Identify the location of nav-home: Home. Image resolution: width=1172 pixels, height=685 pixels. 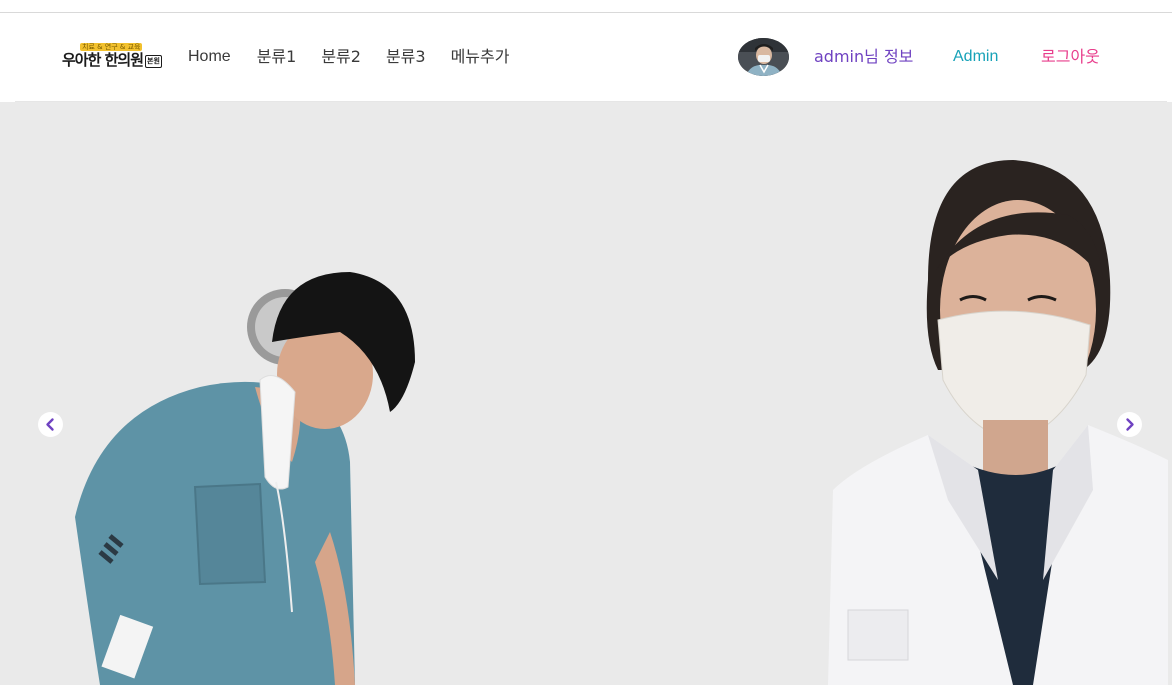
(209, 57).